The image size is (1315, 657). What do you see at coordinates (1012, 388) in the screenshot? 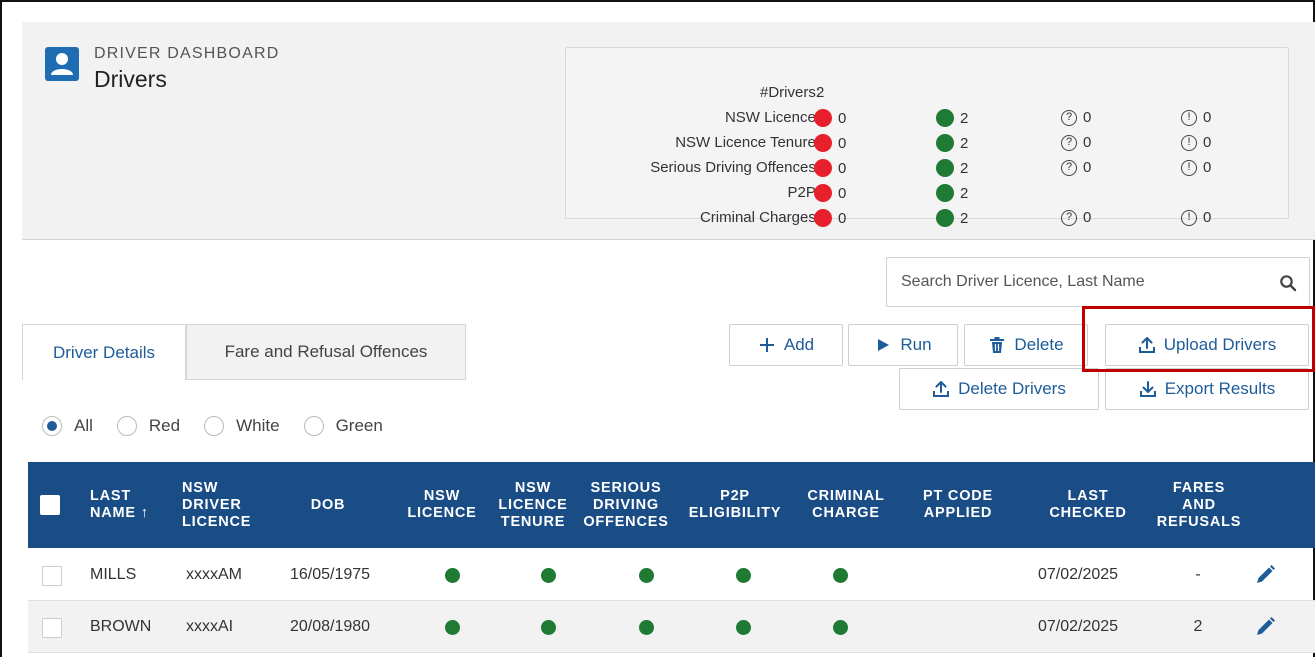
I see `delete-drivers-label: Delete Drivers` at bounding box center [1012, 388].